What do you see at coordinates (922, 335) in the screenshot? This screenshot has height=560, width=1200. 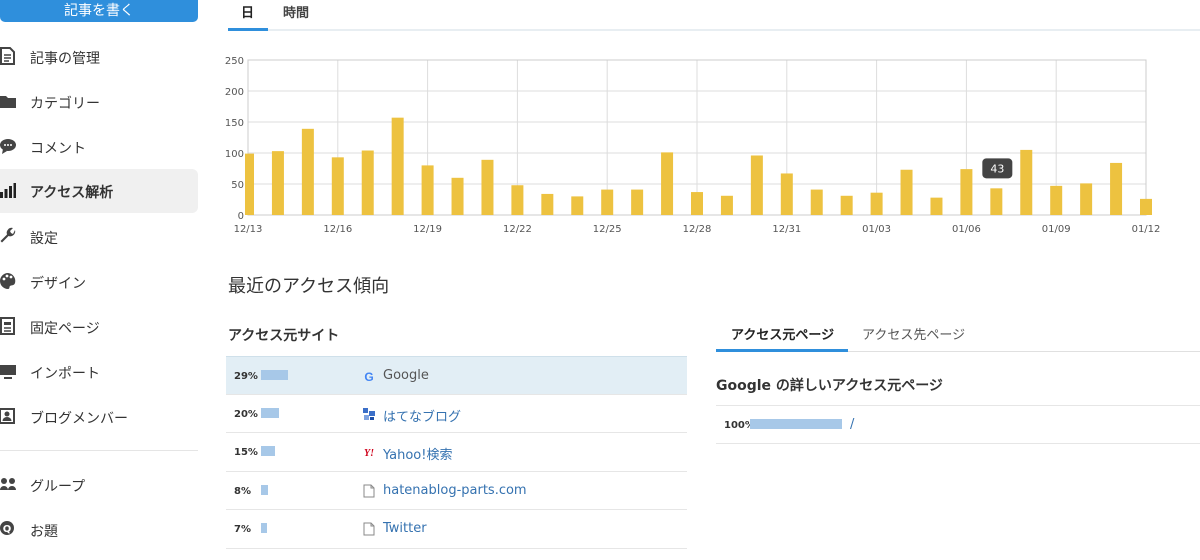 I see `tab-destination-pages: アクセス先ページ` at bounding box center [922, 335].